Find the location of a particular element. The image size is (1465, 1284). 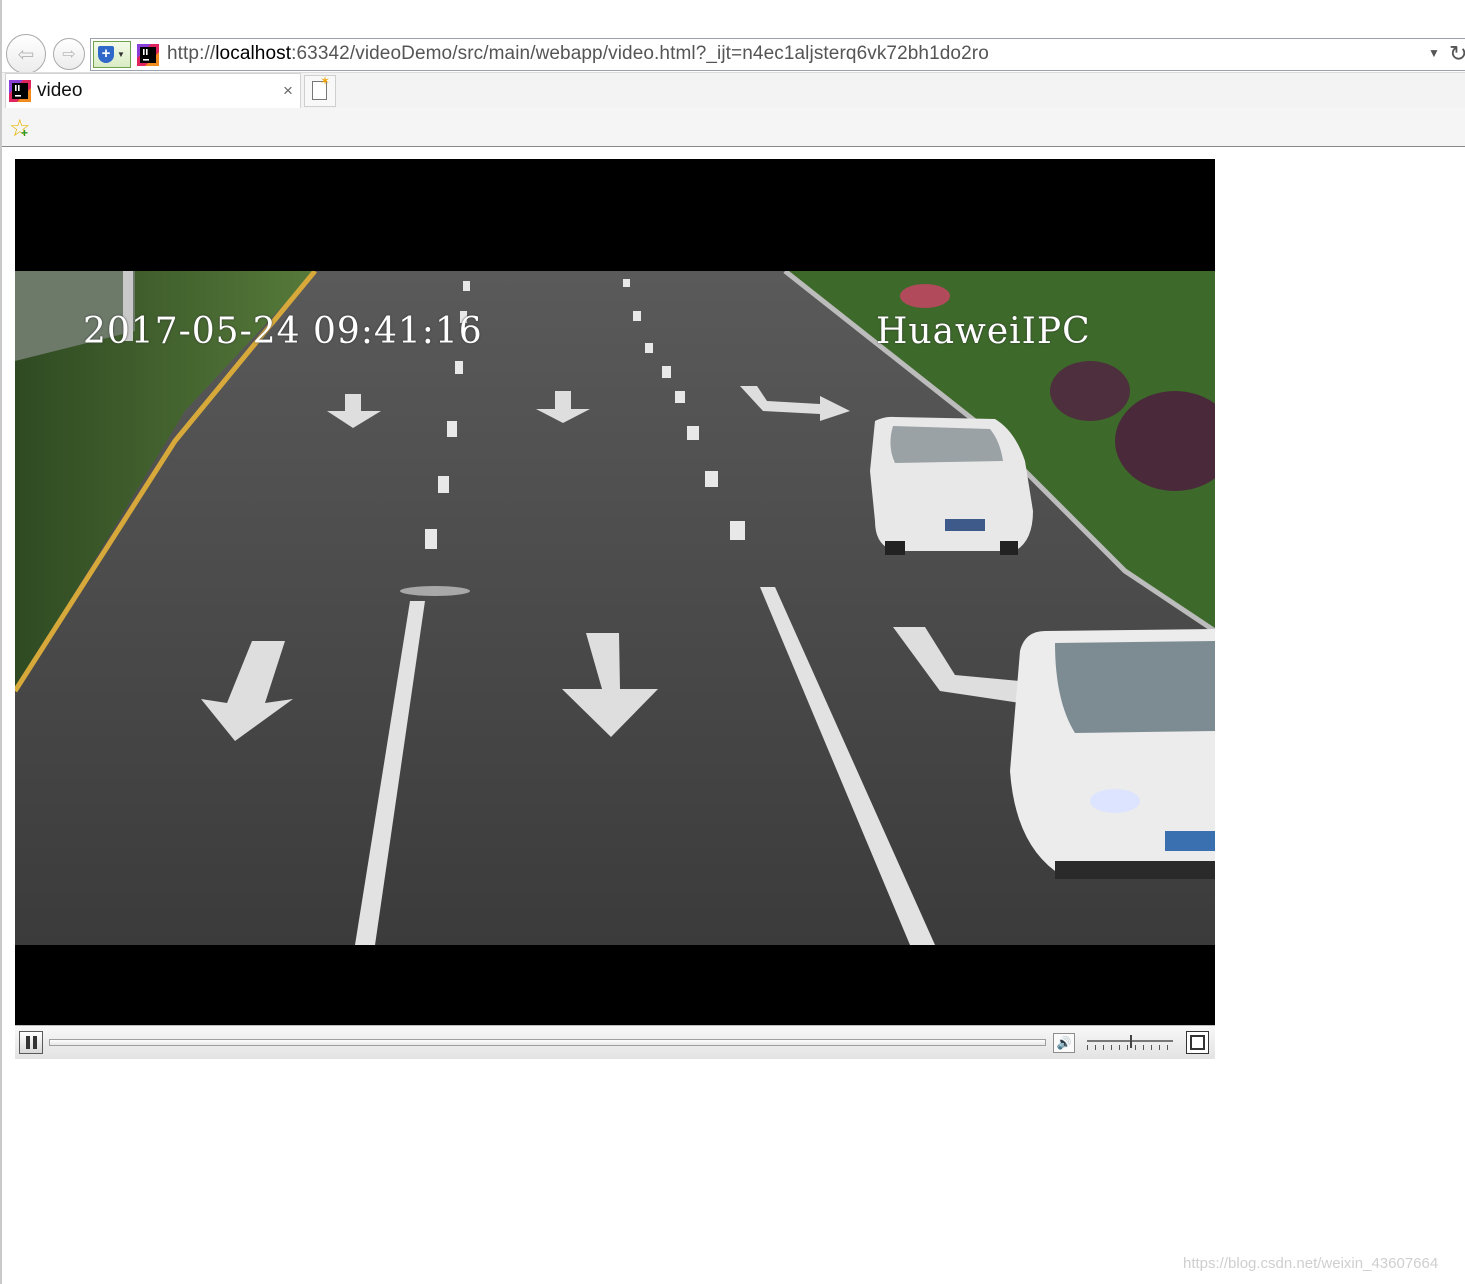

forward-arrow-icon: ⇨ is located at coordinates (69, 54).